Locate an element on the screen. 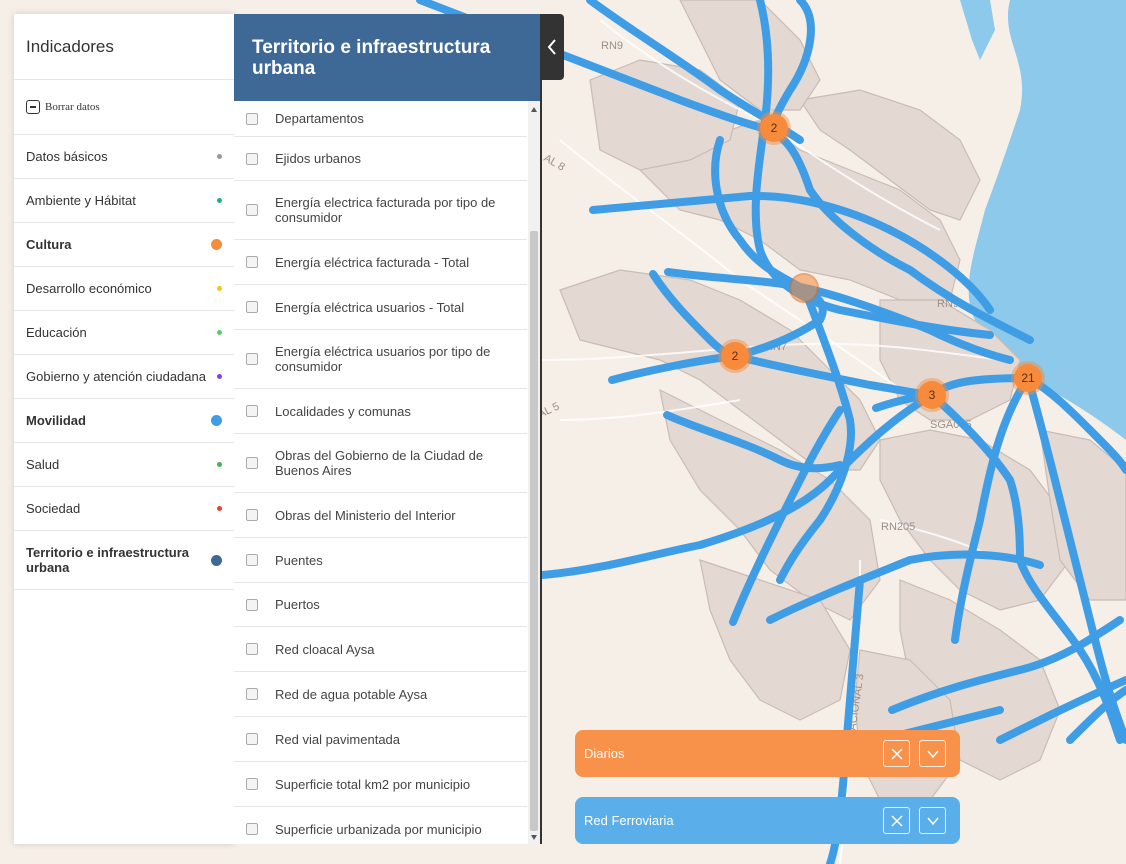 Image resolution: width=1126 pixels, height=864 pixels. indicator-item: Energía eléctrica facturada - Total is located at coordinates (380, 262).